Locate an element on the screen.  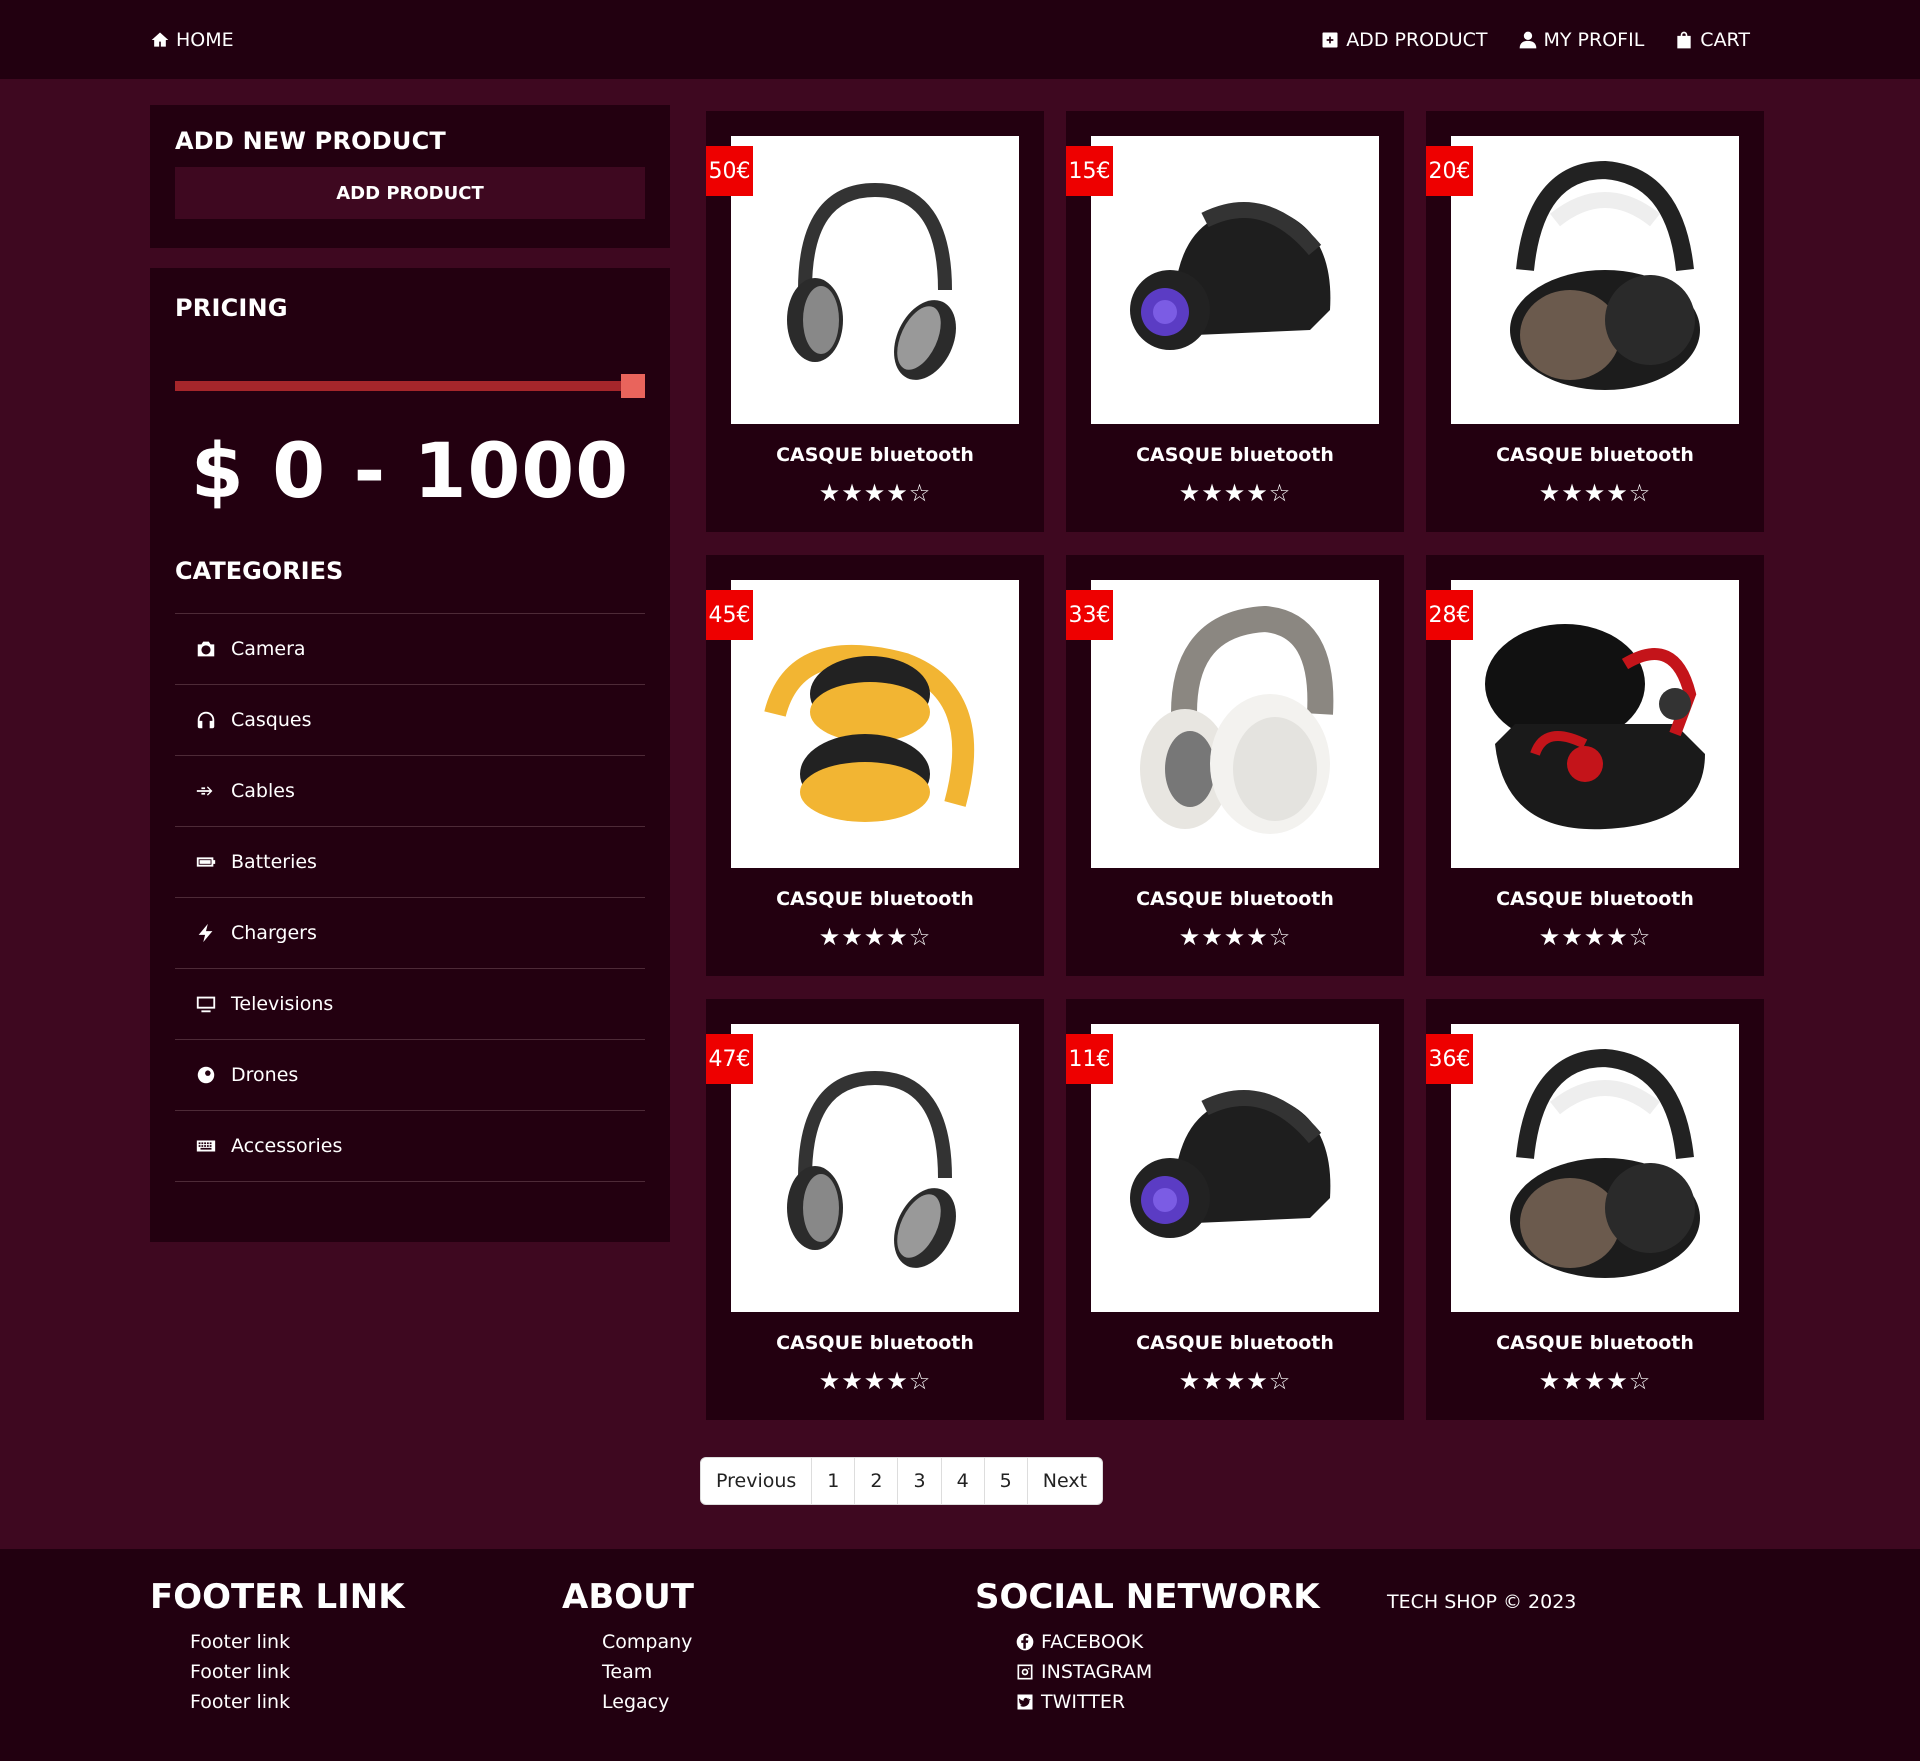
pagination-page-5: 5 is located at coordinates (1006, 1481).